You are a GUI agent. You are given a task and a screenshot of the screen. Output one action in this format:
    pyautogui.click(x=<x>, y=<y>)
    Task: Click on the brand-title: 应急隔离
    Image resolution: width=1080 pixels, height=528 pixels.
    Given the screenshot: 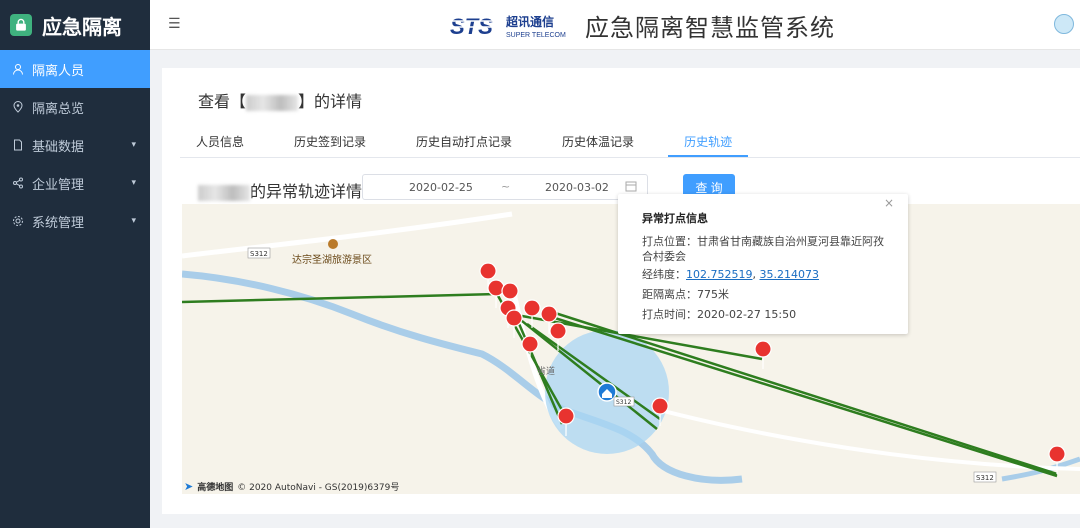 What is the action you would take?
    pyautogui.click(x=82, y=26)
    